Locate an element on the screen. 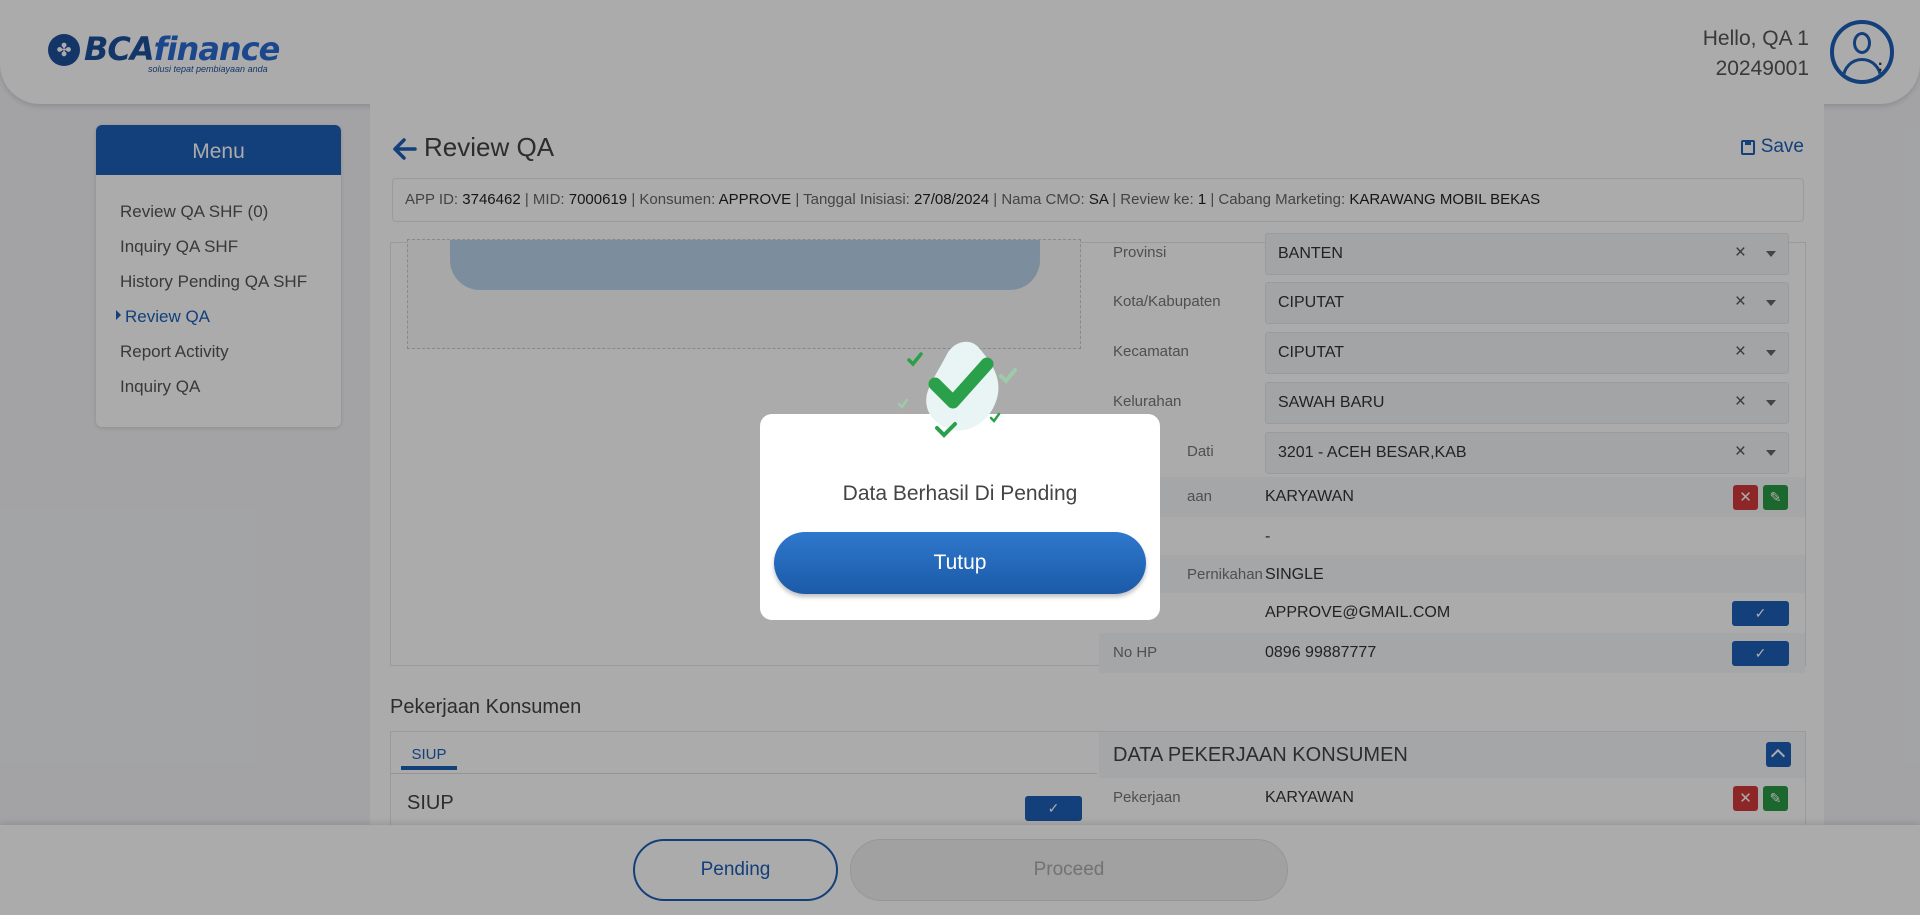  close-dialog-button: Tutup is located at coordinates (960, 563).